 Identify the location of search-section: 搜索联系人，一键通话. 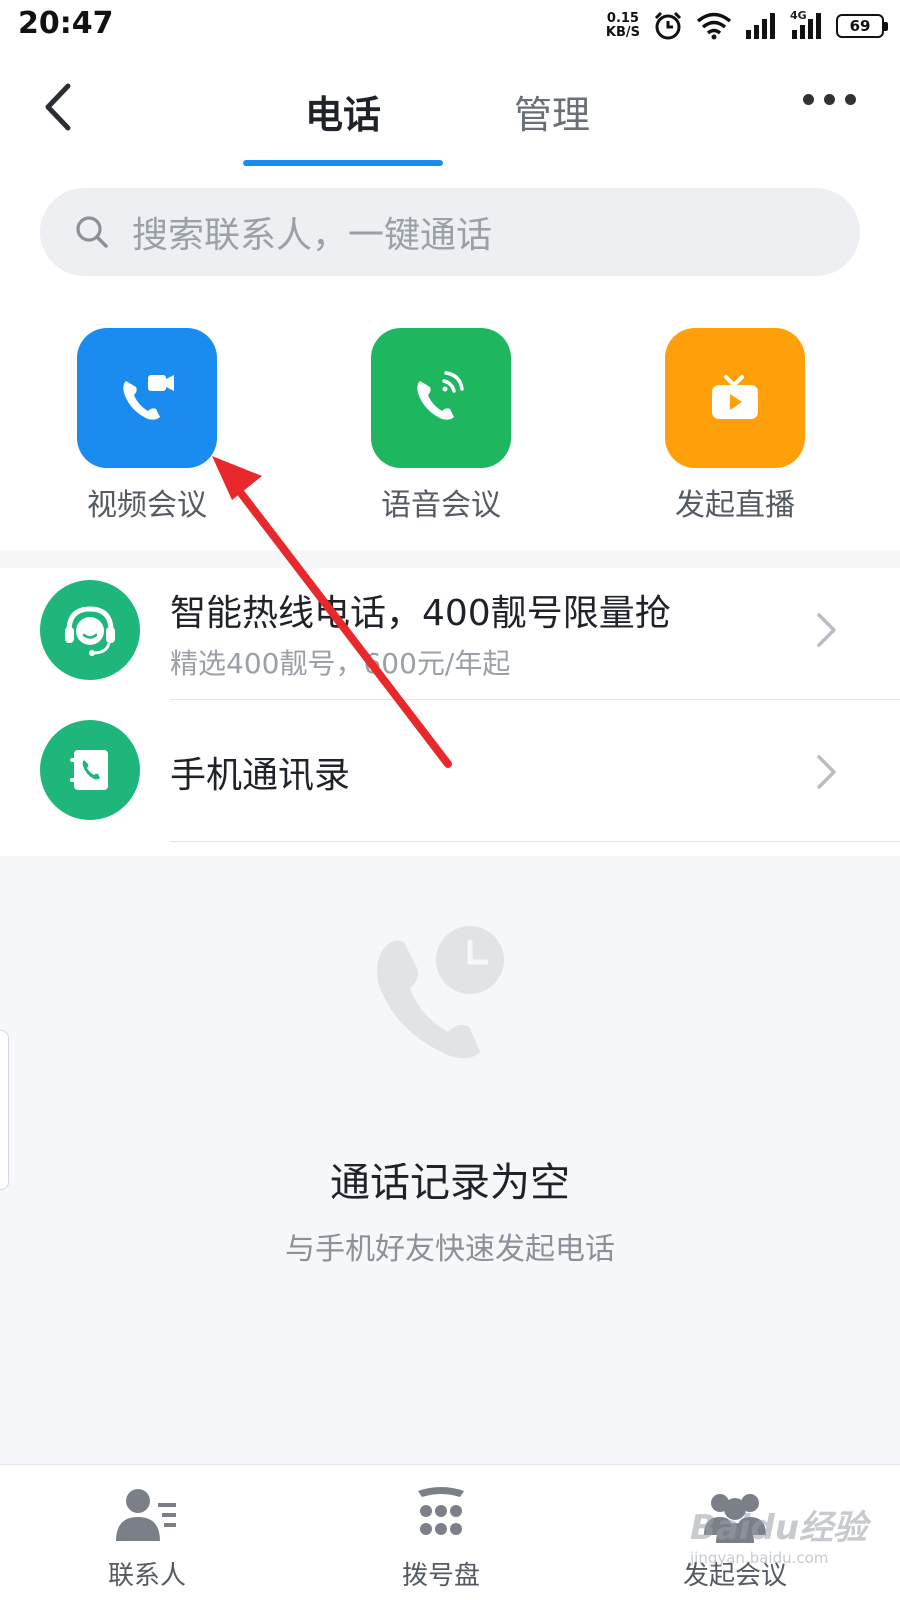
(450, 230).